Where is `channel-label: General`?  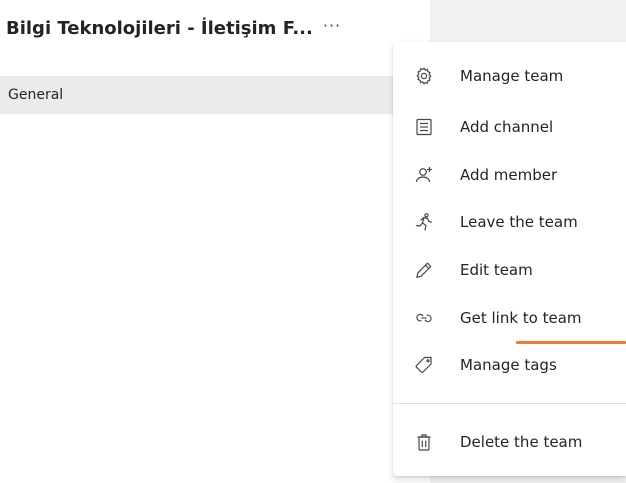 channel-label: General is located at coordinates (36, 95).